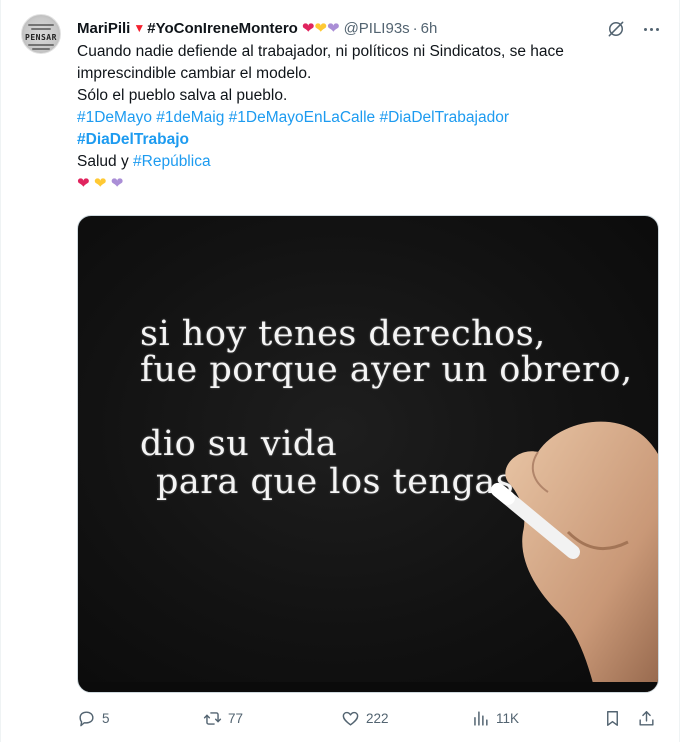 The width and height of the screenshot is (680, 742). Describe the element at coordinates (481, 718) in the screenshot. I see `views-icon` at that location.